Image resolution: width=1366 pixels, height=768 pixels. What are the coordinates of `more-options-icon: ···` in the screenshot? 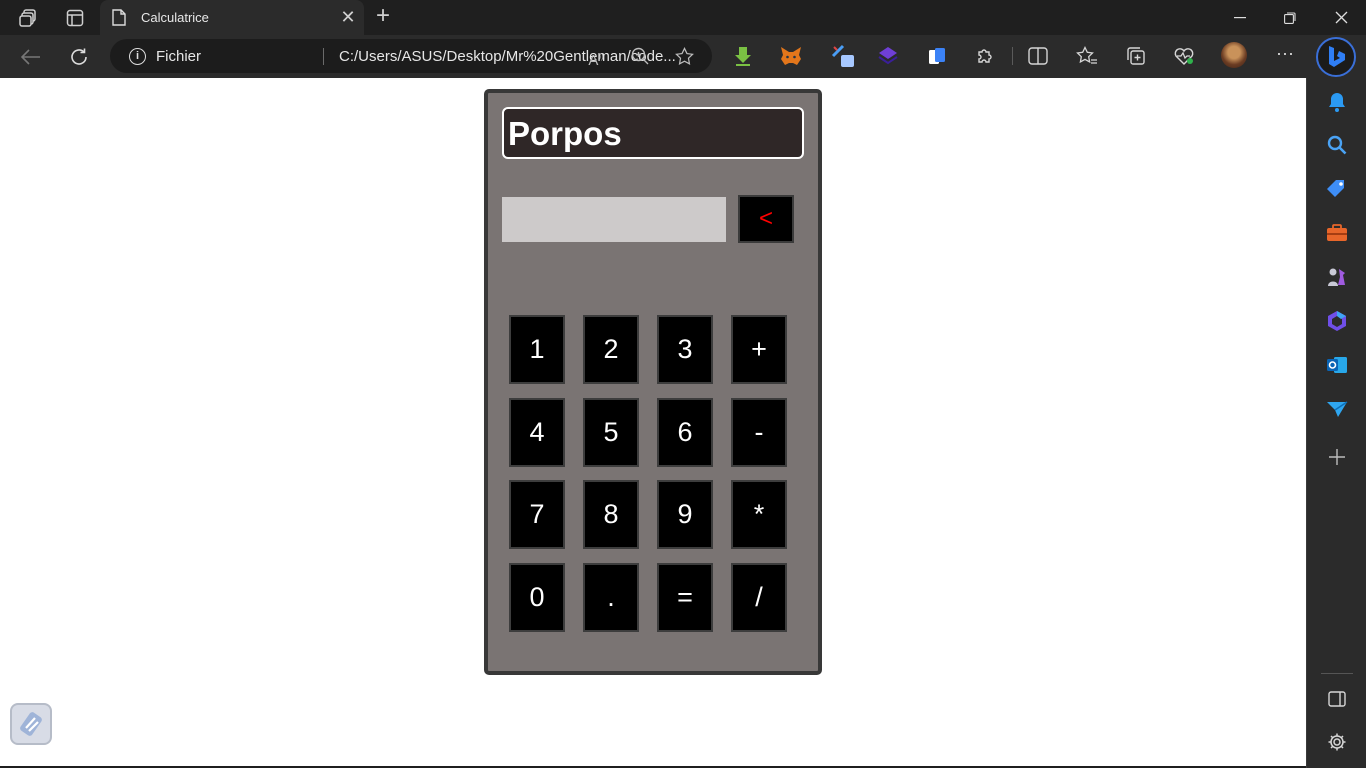 It's located at (1285, 55).